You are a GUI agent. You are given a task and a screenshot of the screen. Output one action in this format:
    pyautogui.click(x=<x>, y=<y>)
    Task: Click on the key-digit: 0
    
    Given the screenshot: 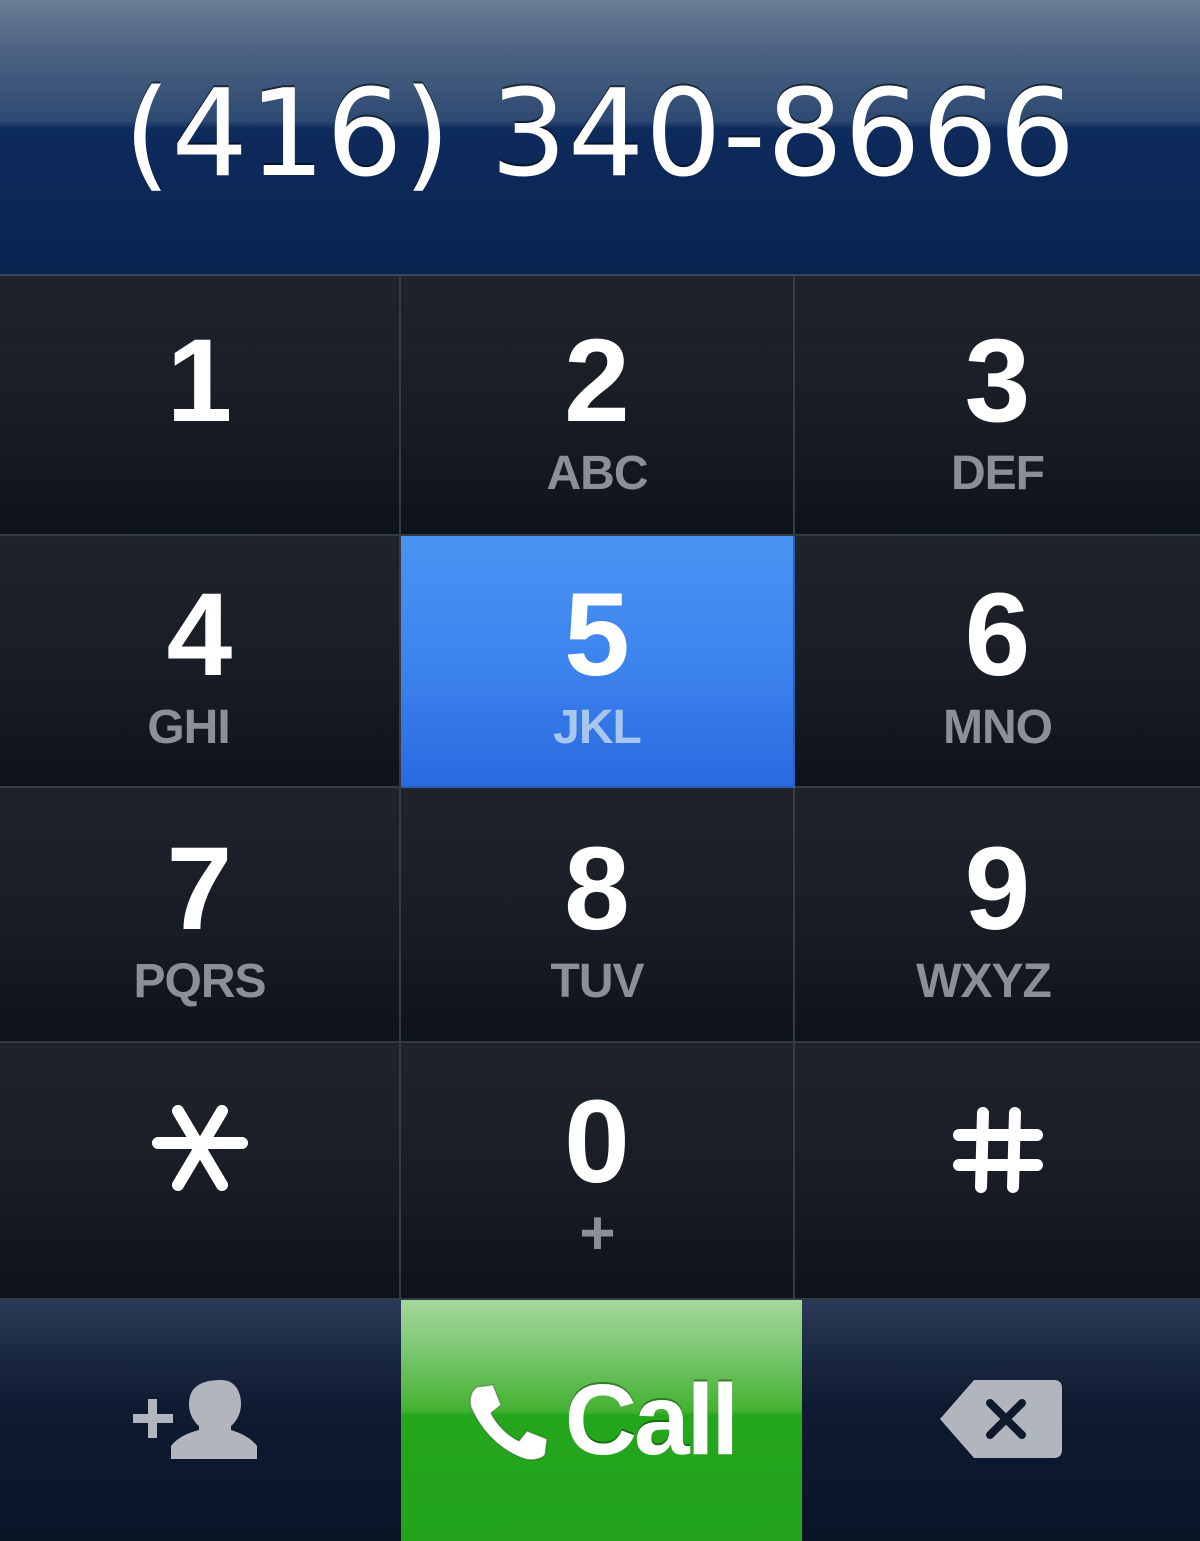 What is the action you would take?
    pyautogui.click(x=597, y=1142)
    